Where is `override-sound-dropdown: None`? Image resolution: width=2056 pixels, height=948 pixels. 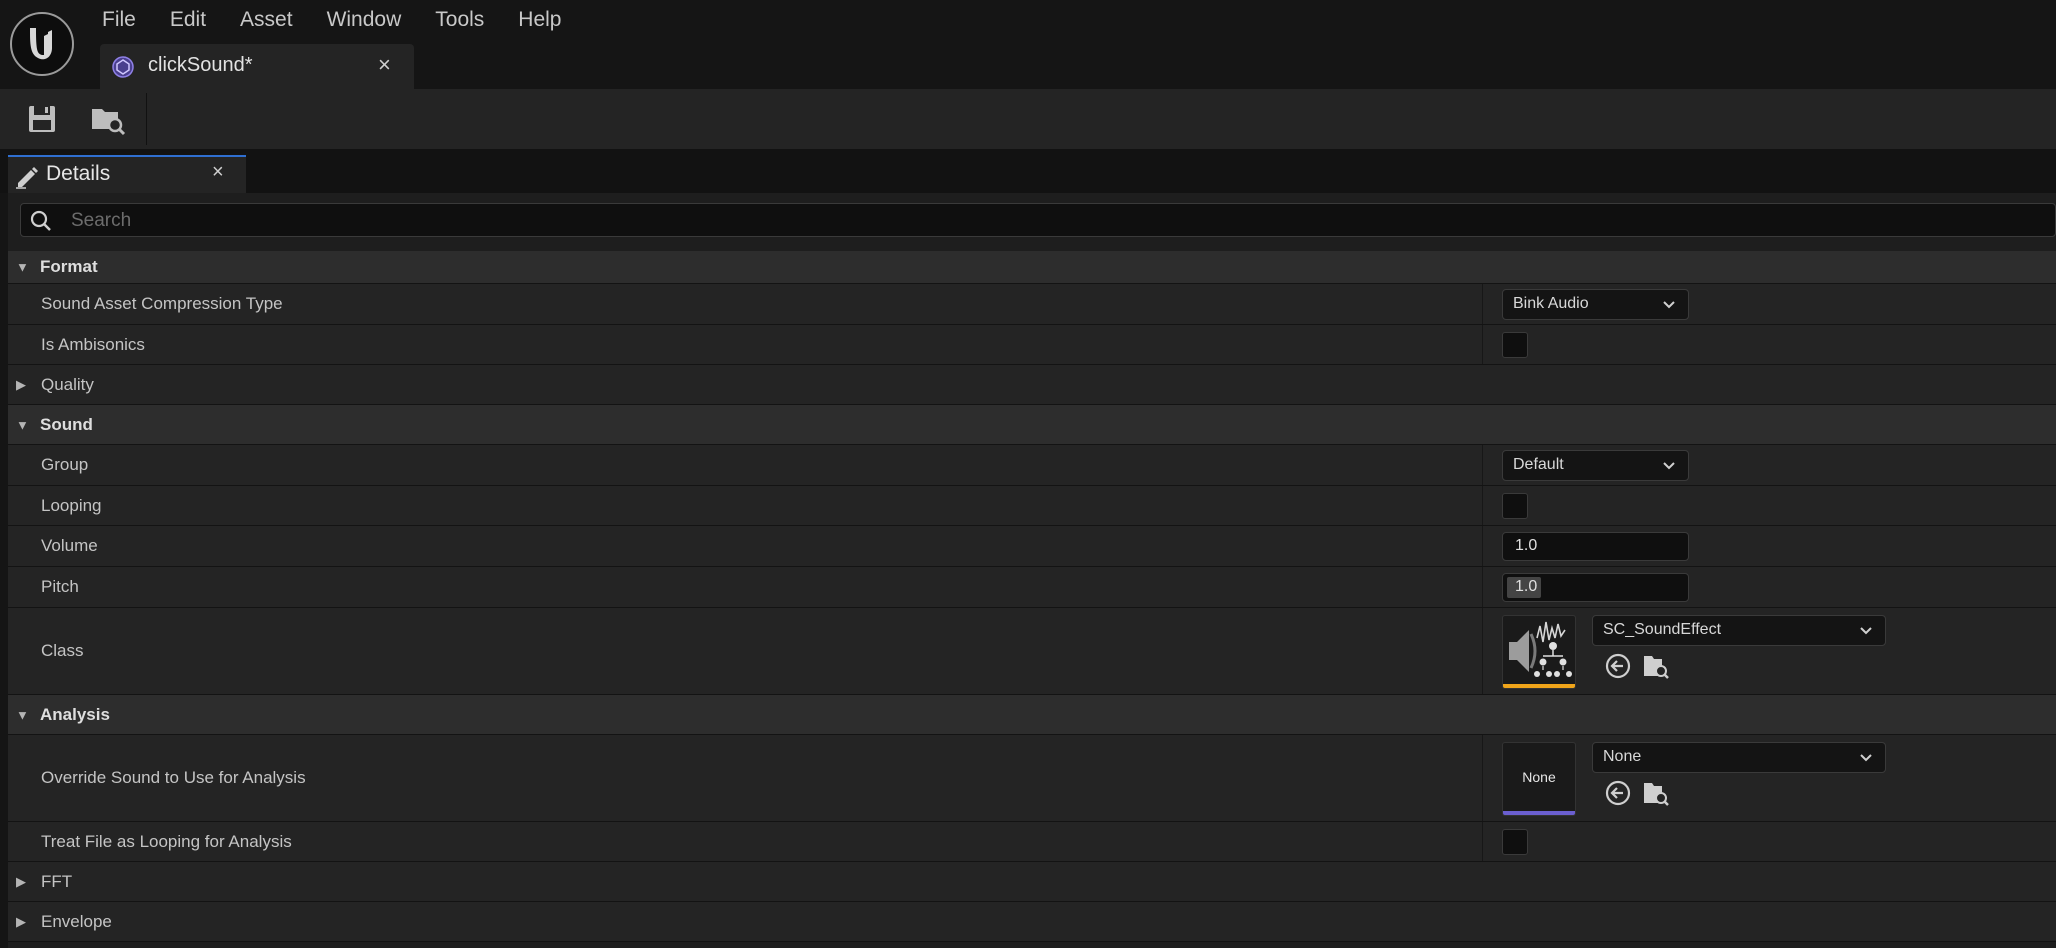 override-sound-dropdown: None is located at coordinates (1739, 757).